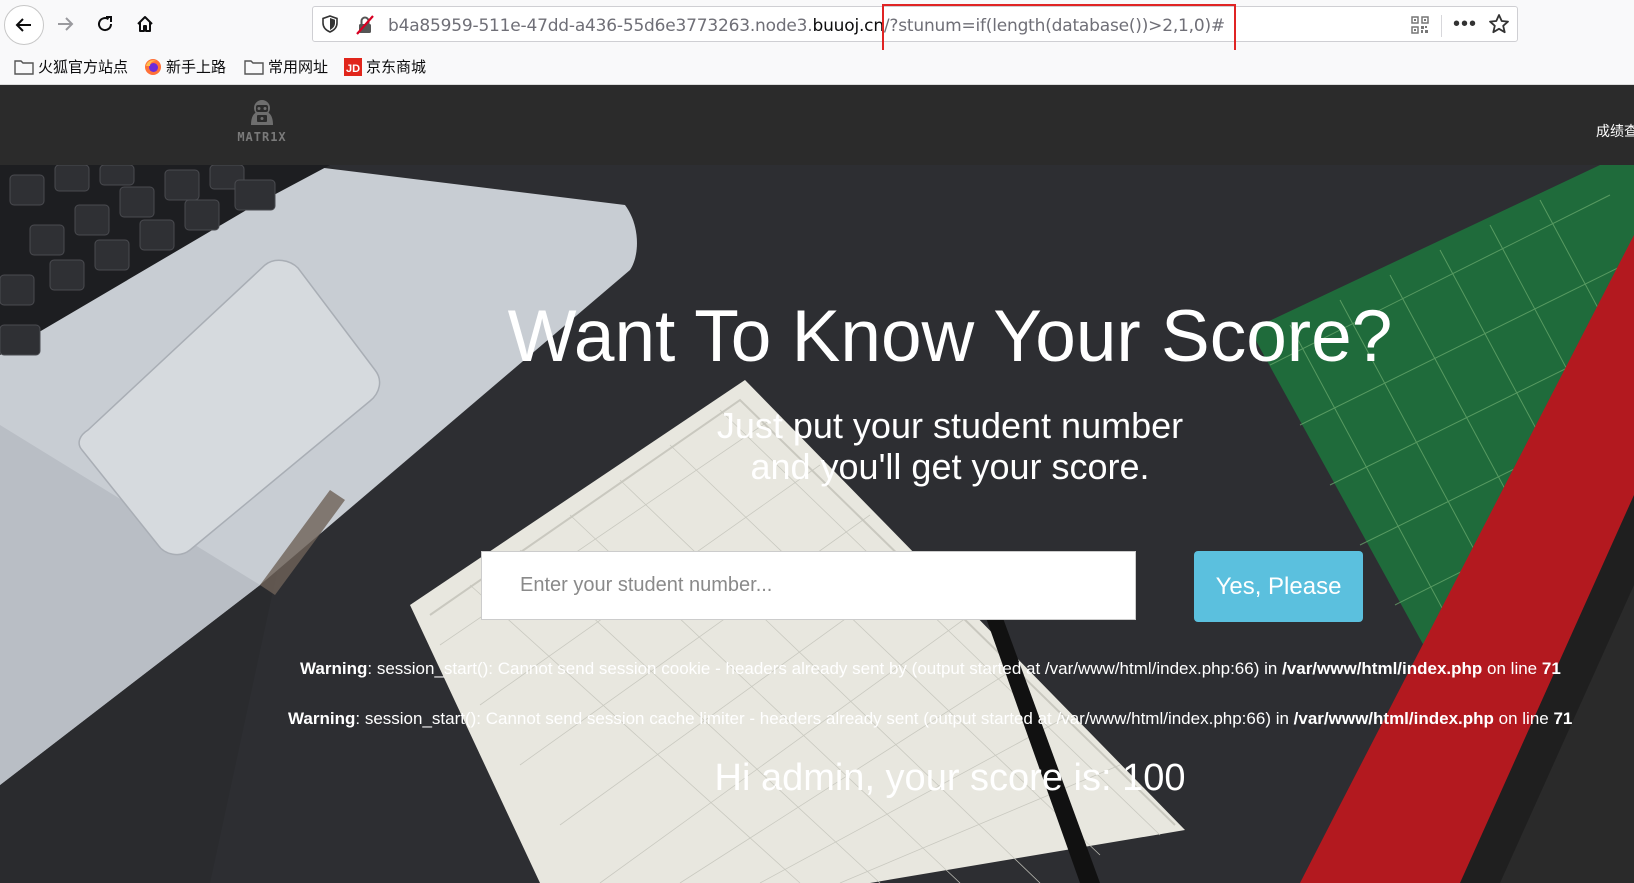 The width and height of the screenshot is (1634, 883). I want to click on bookmarks-toolbar: 火狐官方站点 新手上路 常用网址 JD 京东商城, so click(817, 67).